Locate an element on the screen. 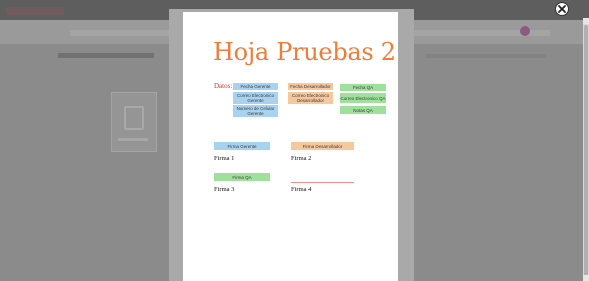  datos-label: Datos: is located at coordinates (223, 86).